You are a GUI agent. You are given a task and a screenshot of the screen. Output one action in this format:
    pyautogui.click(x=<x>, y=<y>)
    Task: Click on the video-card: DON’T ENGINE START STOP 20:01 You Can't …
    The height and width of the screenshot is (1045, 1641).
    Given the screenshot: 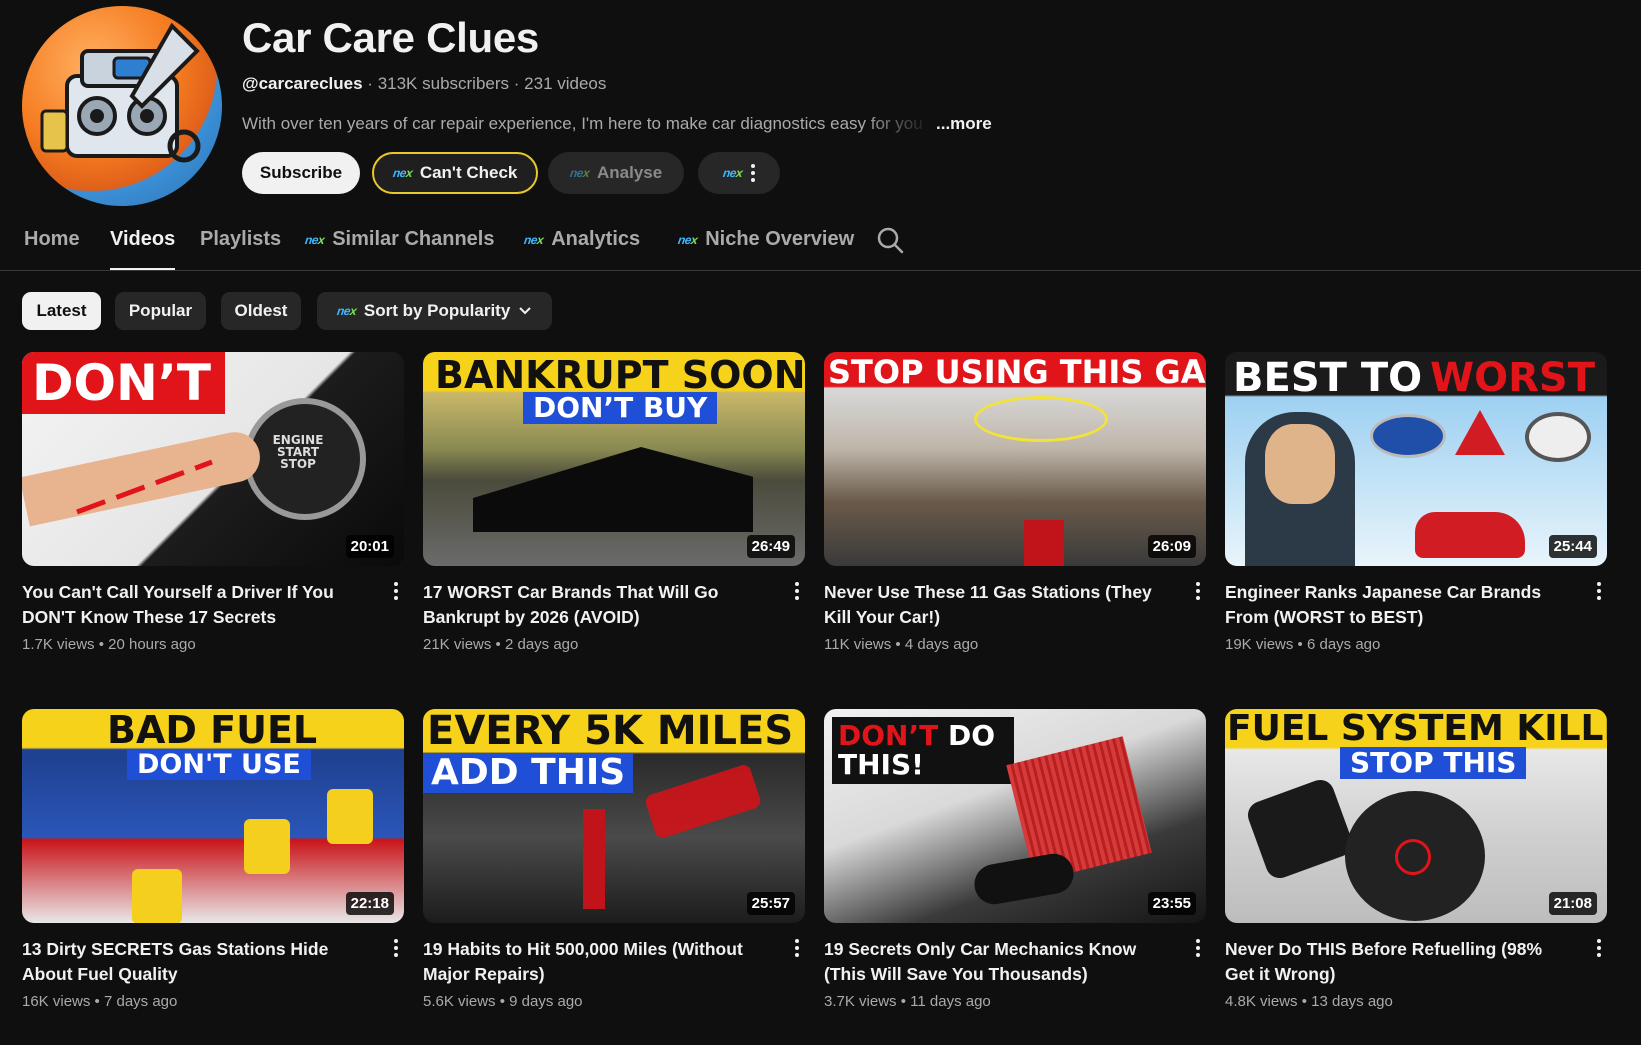 What is the action you would take?
    pyautogui.click(x=213, y=502)
    